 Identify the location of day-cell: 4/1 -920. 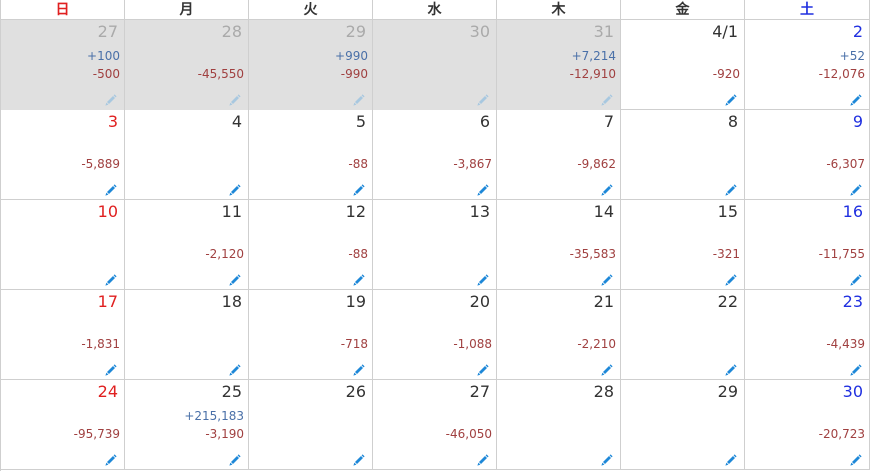
(683, 65).